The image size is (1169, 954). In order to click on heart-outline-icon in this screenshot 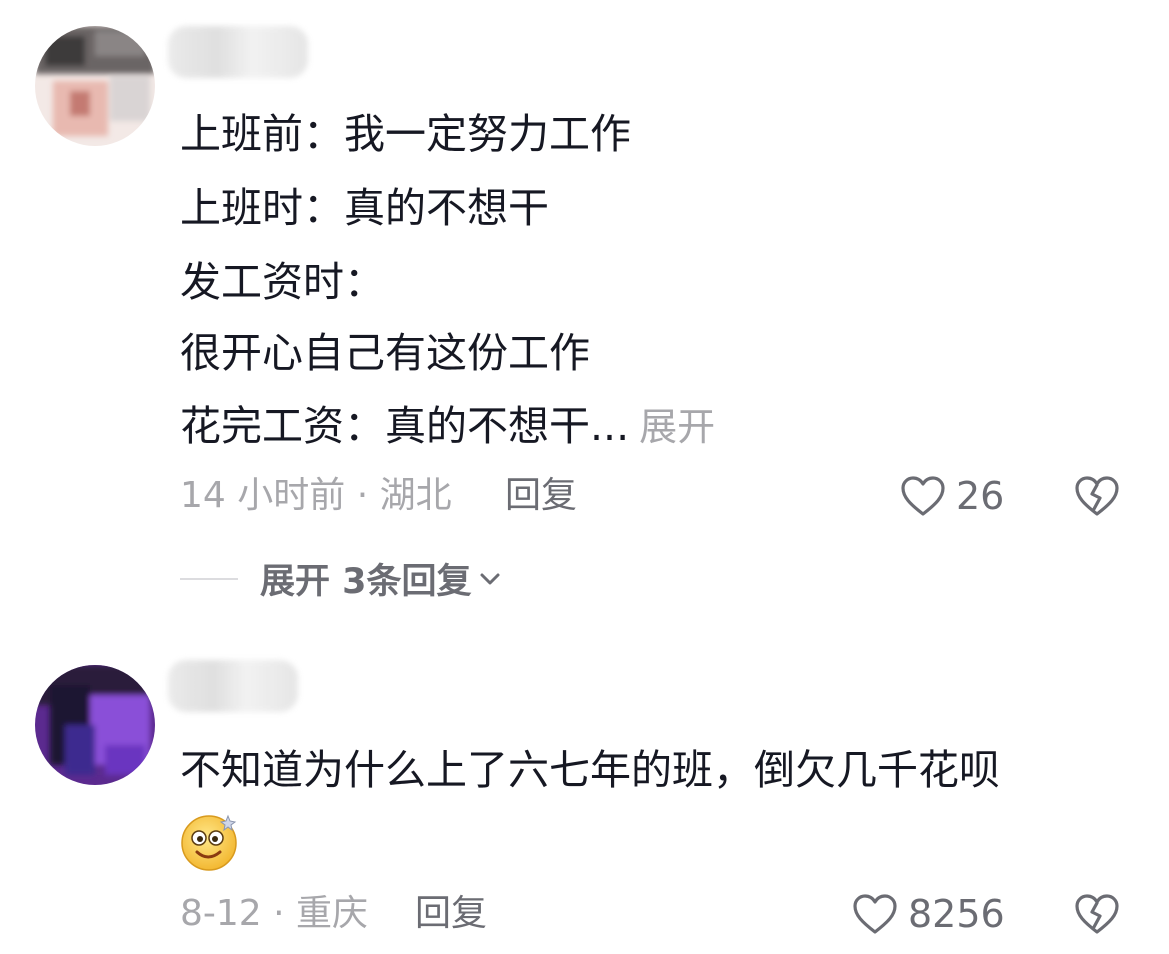, I will do `click(875, 914)`.